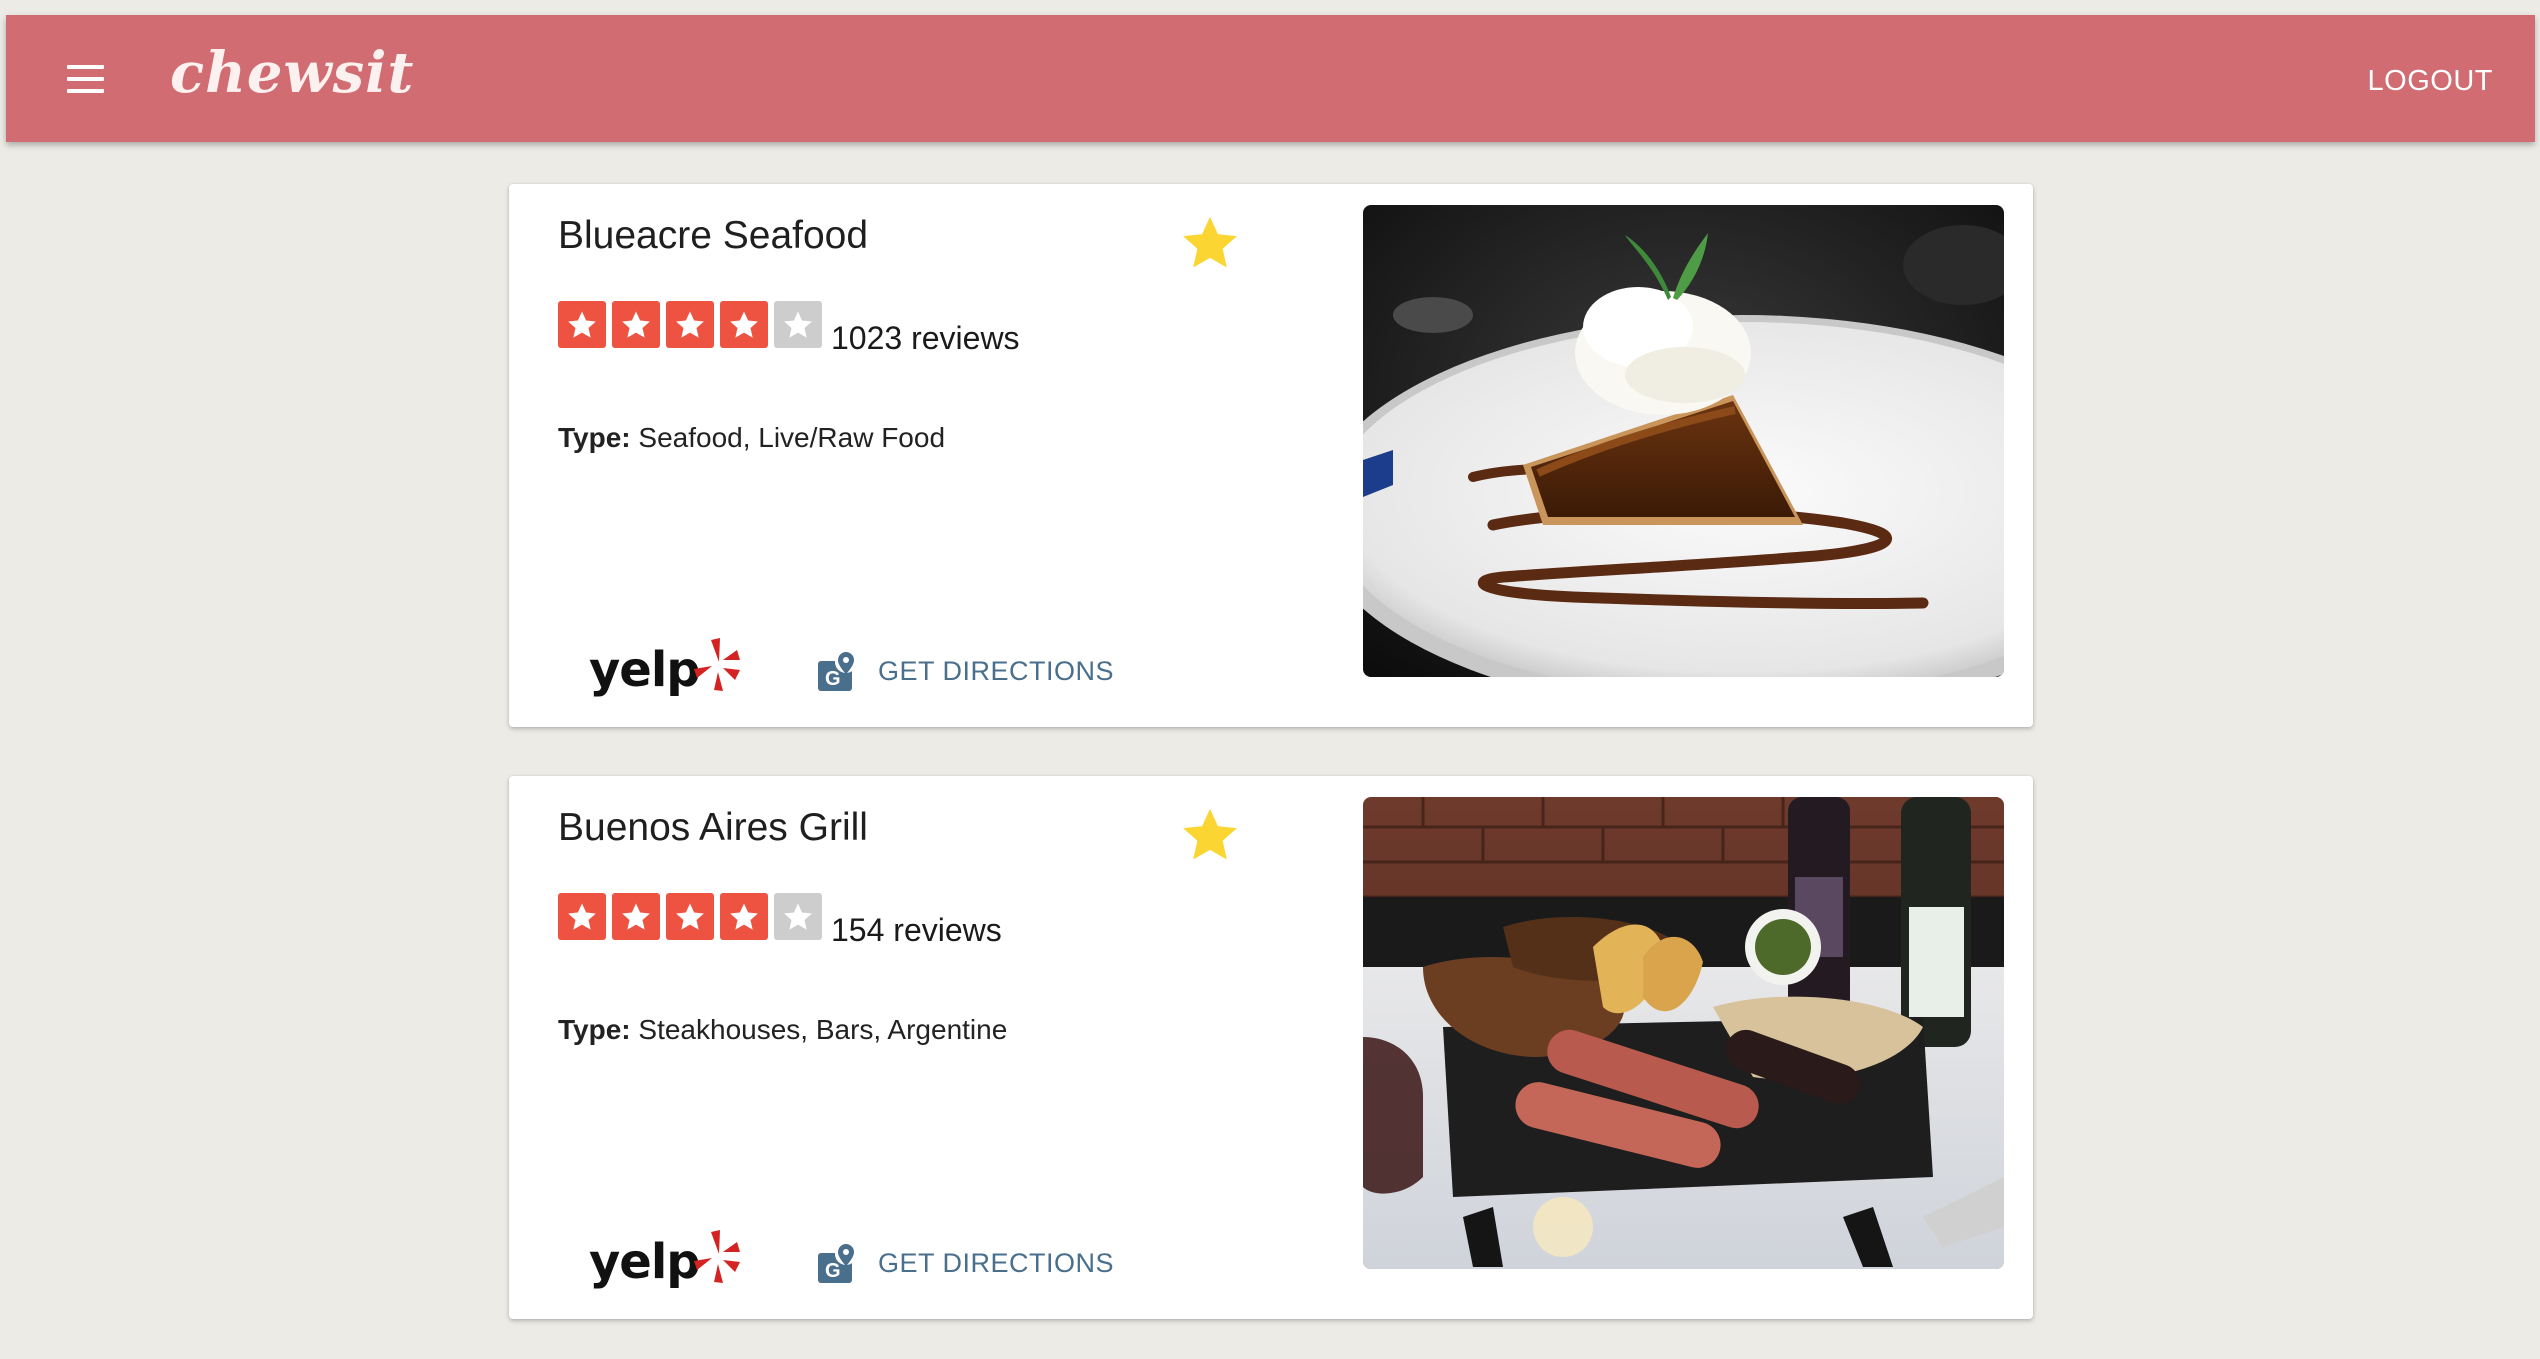 This screenshot has width=2540, height=1359. Describe the element at coordinates (916, 930) in the screenshot. I see `review-count: 154 reviews` at that location.